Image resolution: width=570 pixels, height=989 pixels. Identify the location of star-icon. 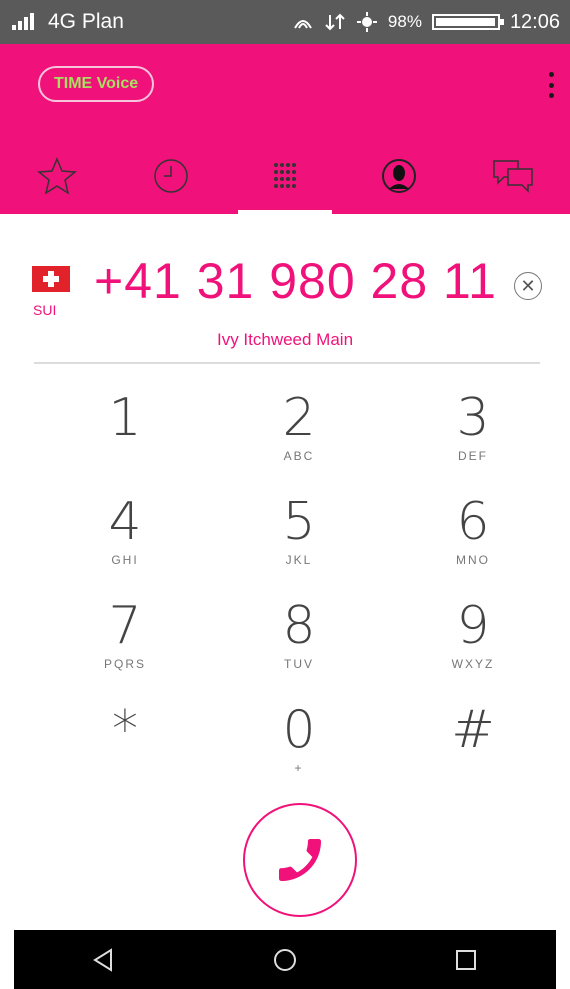
(57, 176).